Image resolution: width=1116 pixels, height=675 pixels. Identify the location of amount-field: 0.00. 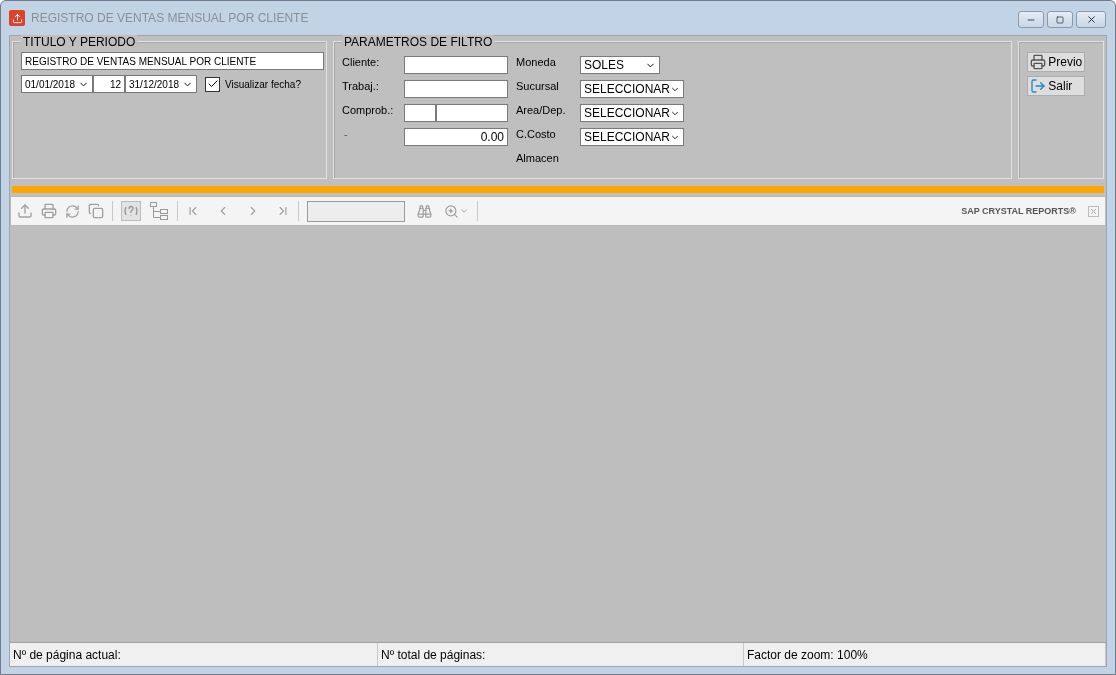
(456, 137).